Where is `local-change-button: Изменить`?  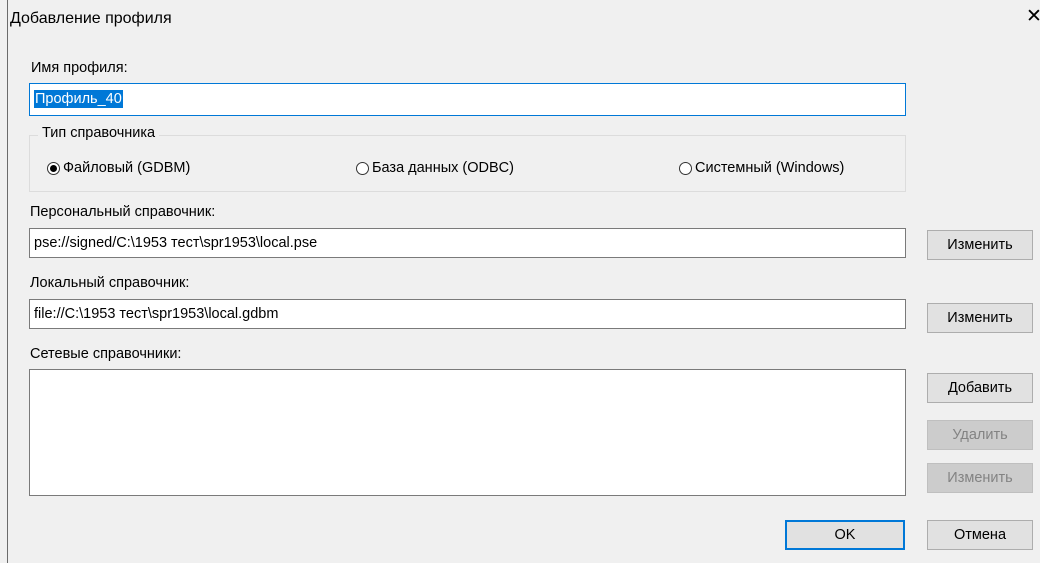 local-change-button: Изменить is located at coordinates (980, 318).